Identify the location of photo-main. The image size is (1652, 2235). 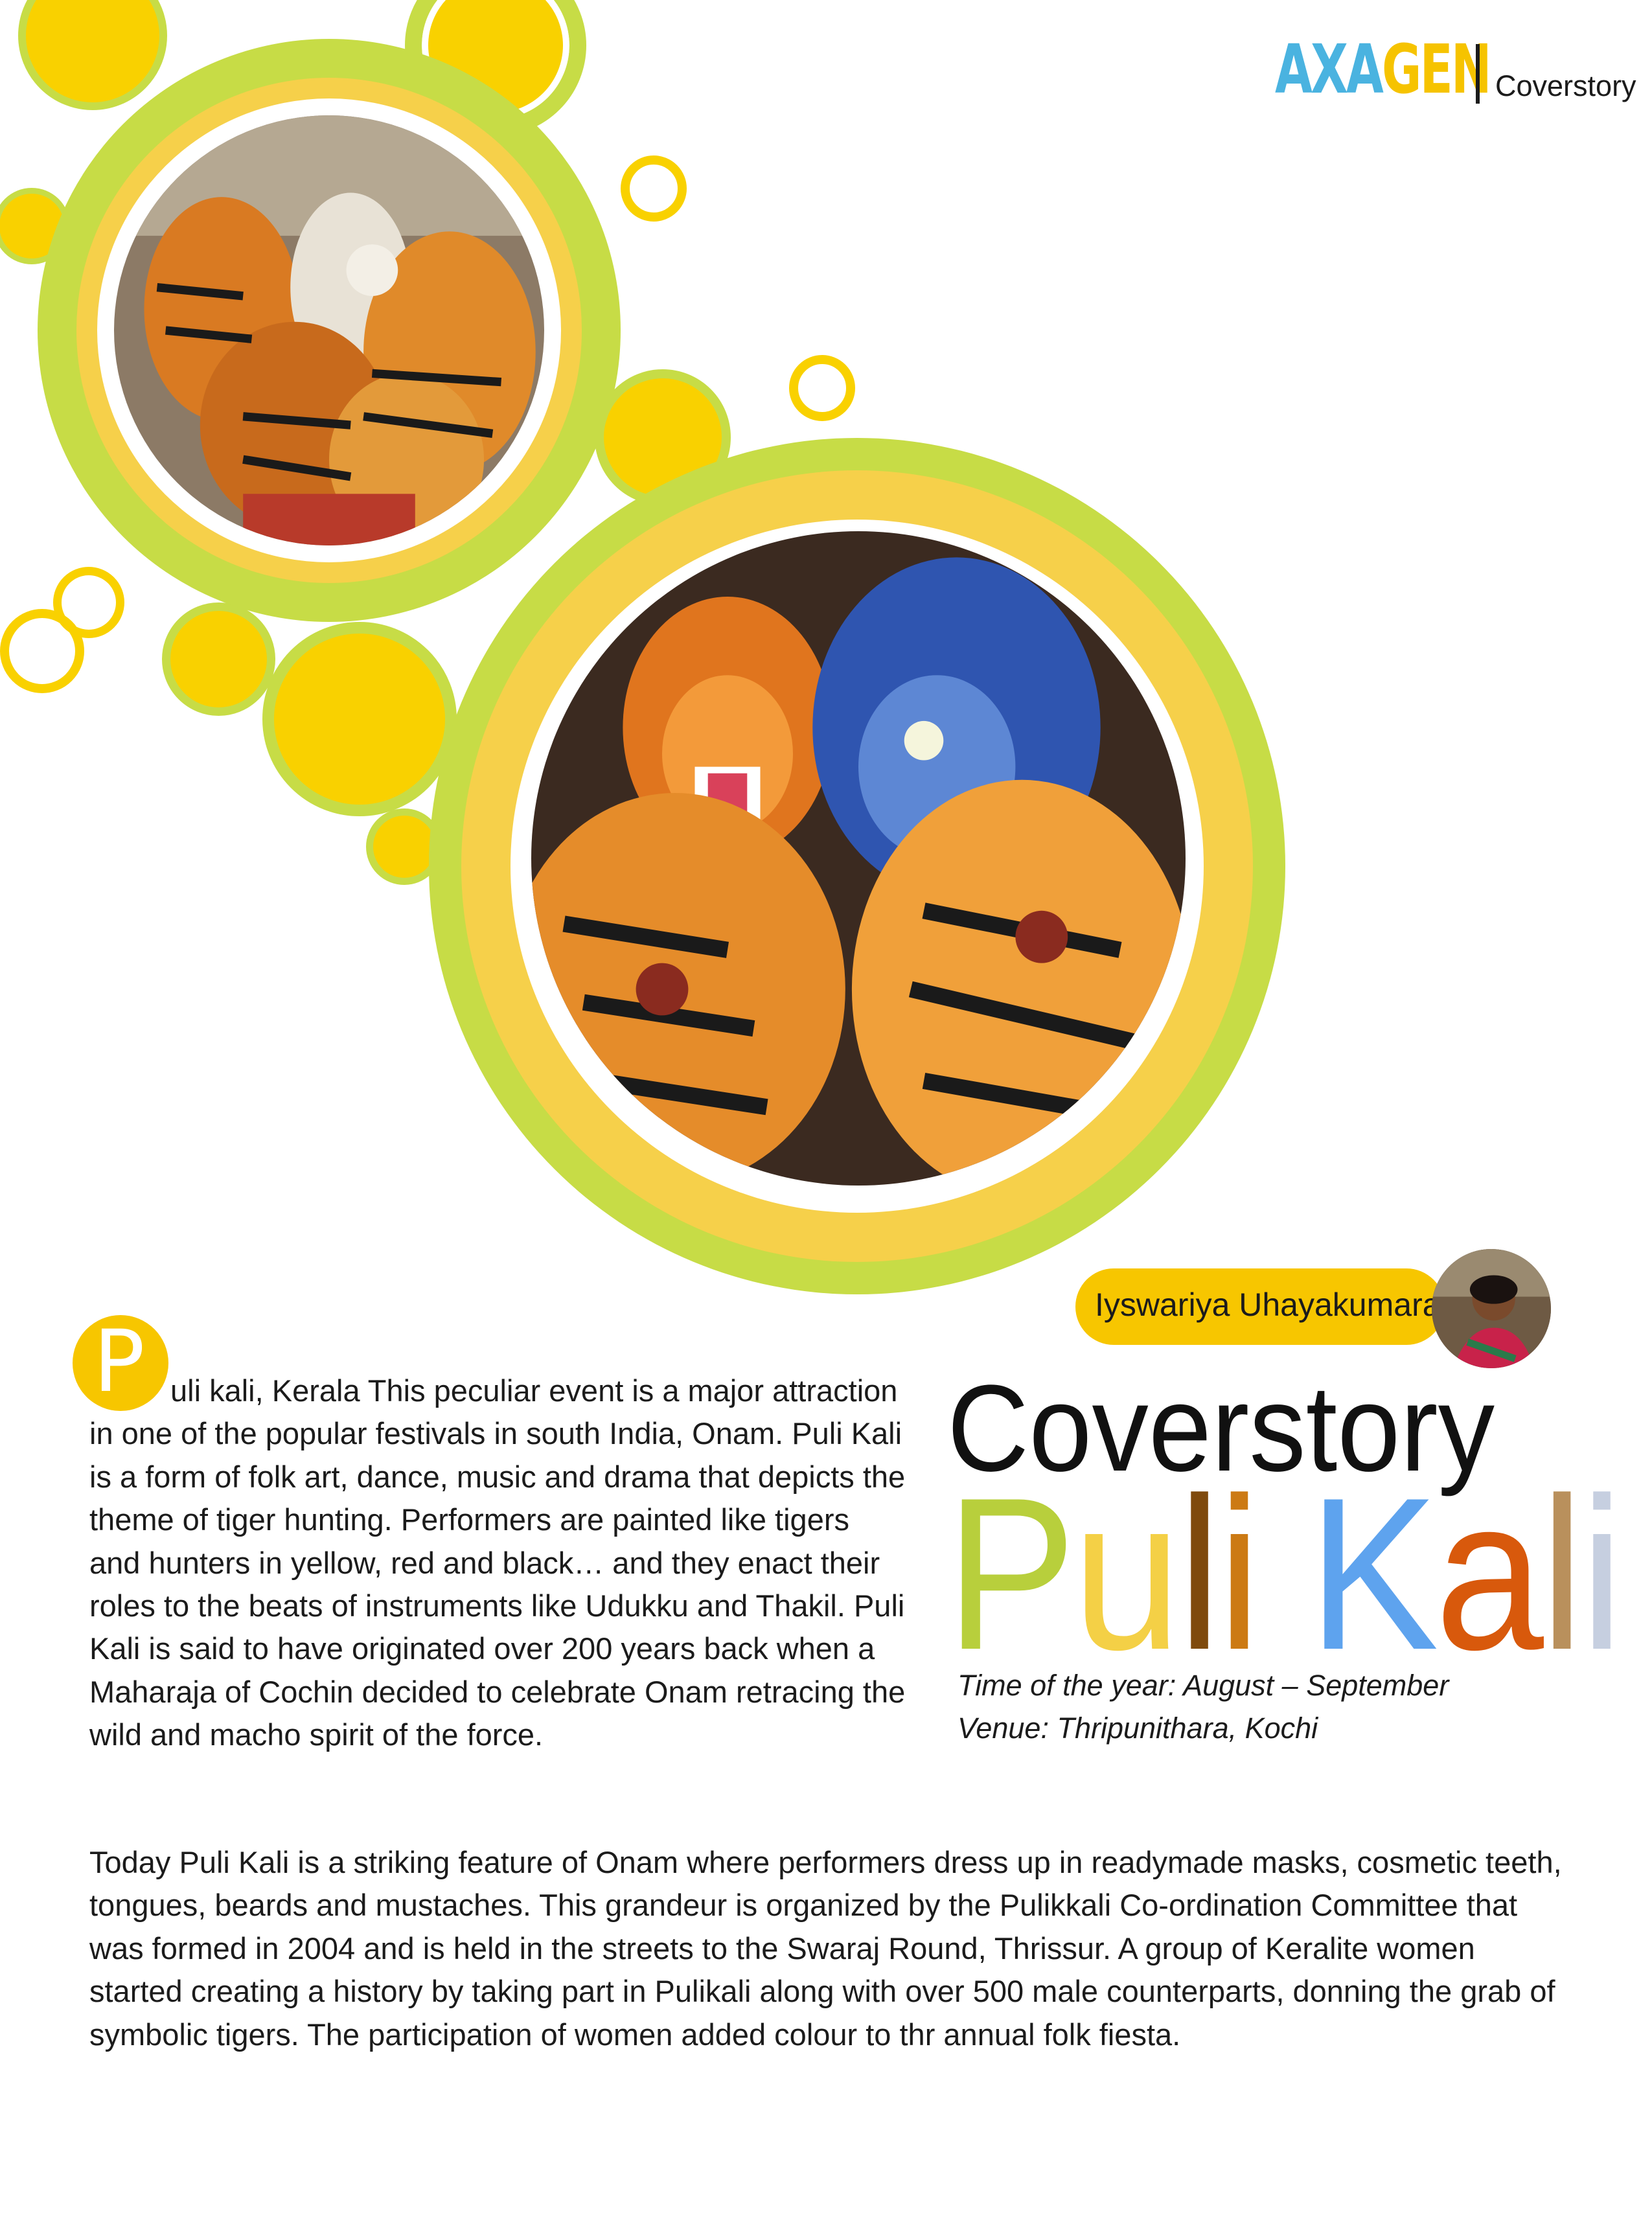
(858, 858).